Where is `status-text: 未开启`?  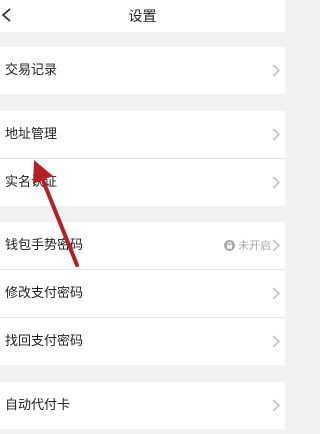
status-text: 未开启 is located at coordinates (254, 245).